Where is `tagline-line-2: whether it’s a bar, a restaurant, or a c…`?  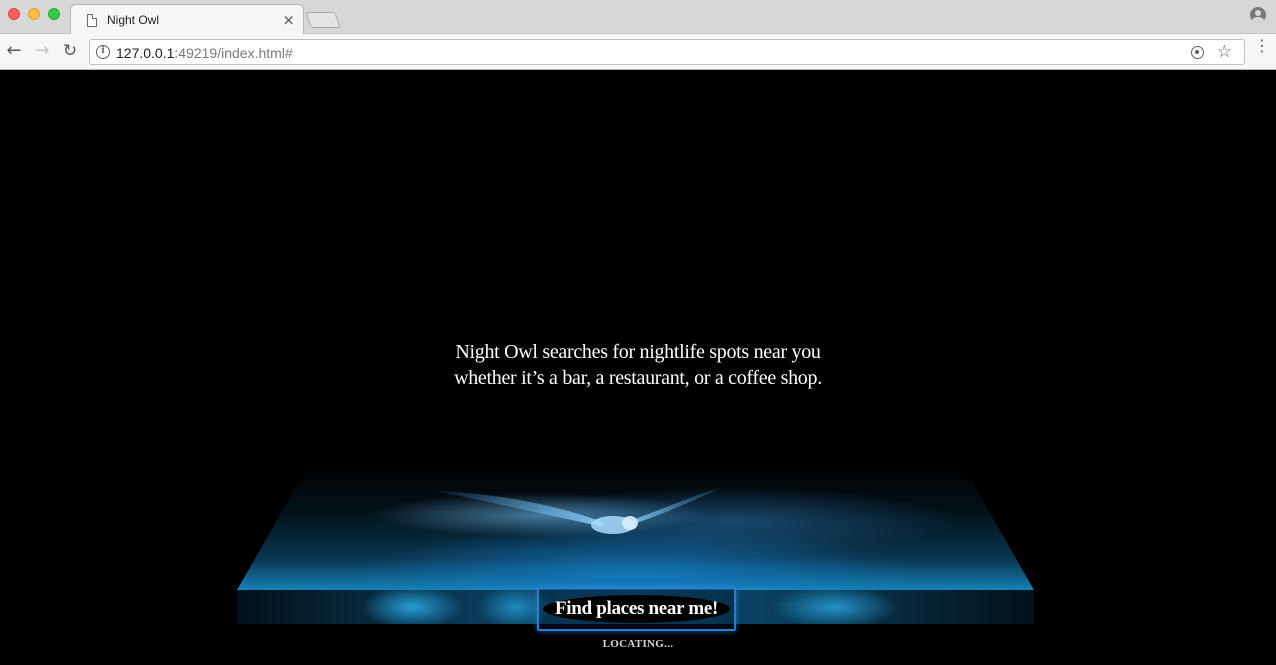
tagline-line-2: whether it’s a bar, a restaurant, or a c… is located at coordinates (638, 378).